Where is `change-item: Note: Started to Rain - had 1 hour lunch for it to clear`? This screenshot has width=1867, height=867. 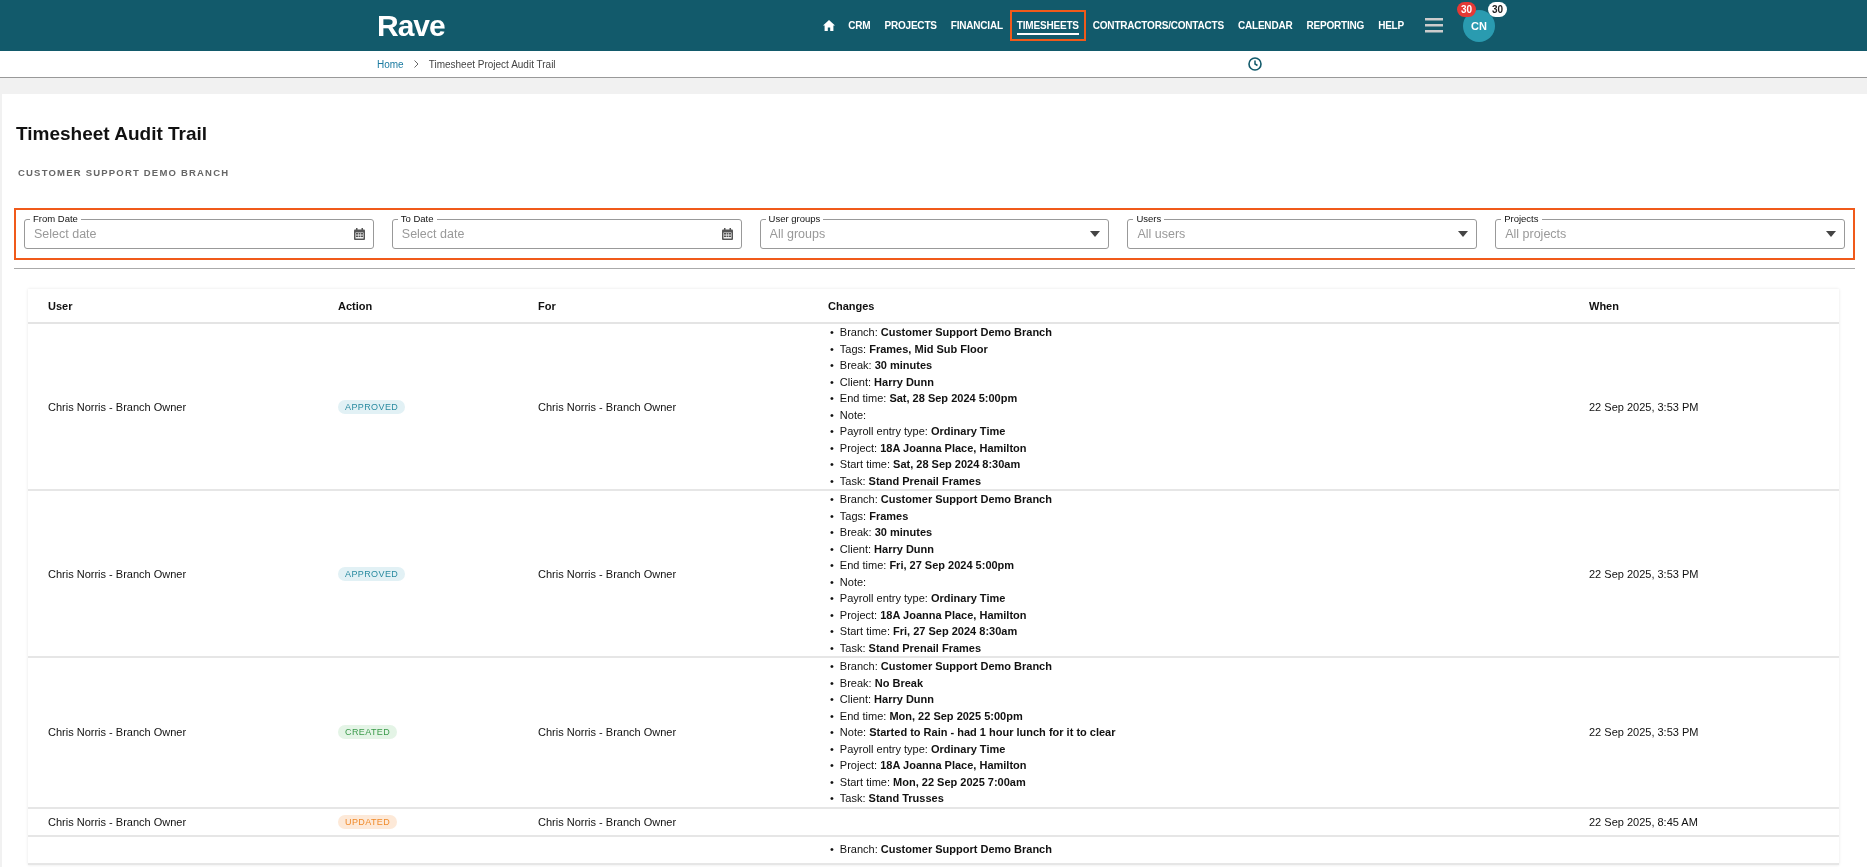 change-item: Note: Started to Rain - had 1 hour lunch for it to clear is located at coordinates (977, 732).